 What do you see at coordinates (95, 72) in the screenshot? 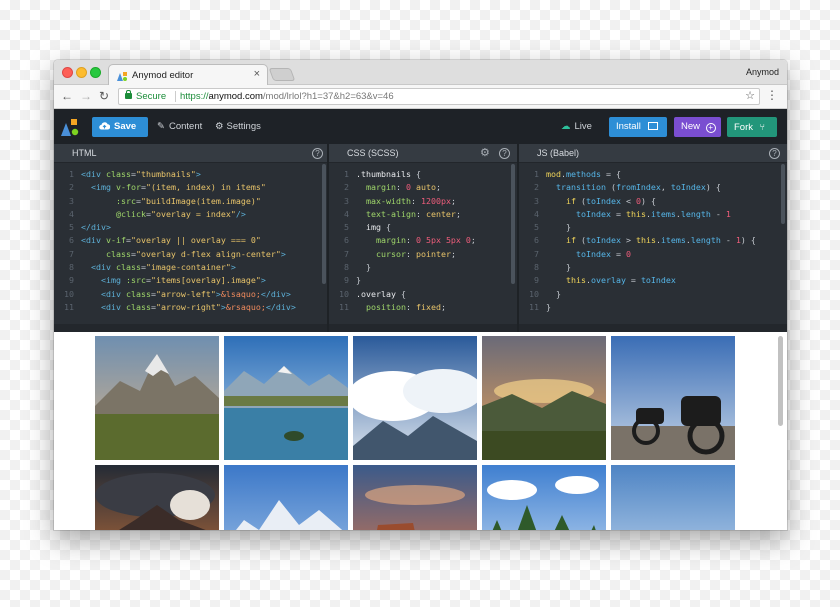
I see `zoom-window-button` at bounding box center [95, 72].